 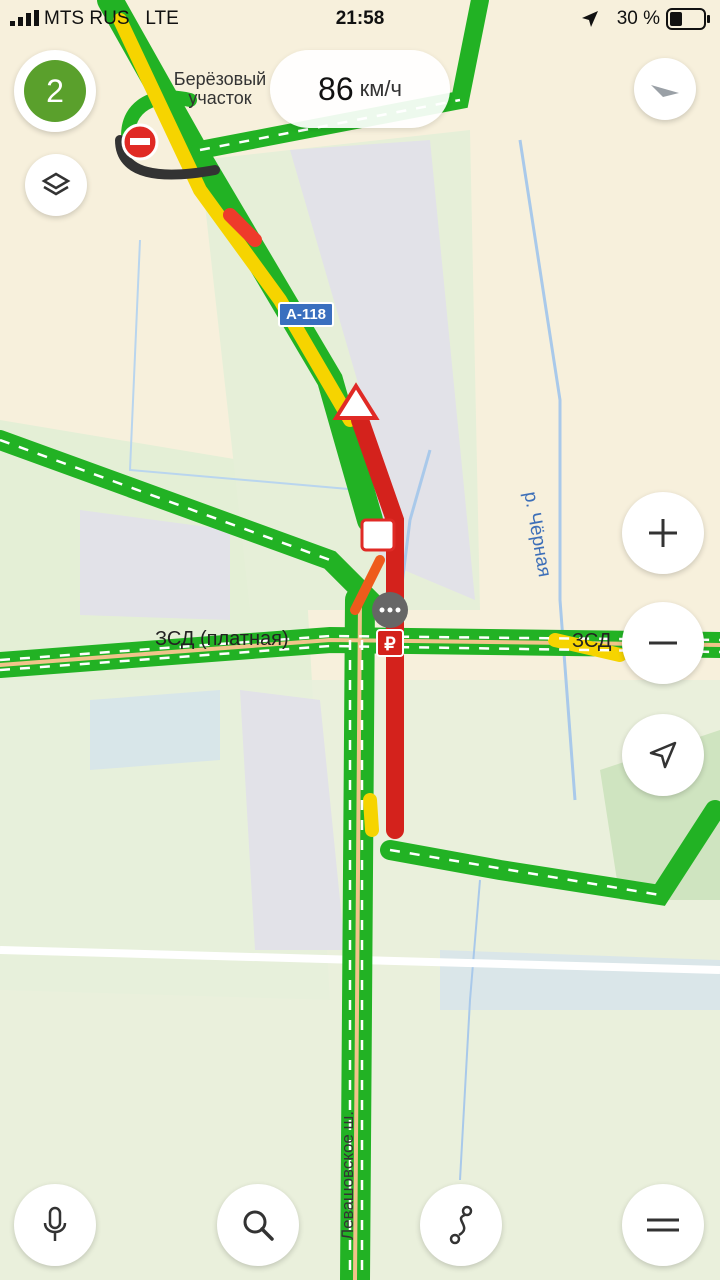 I want to click on voice-button, so click(x=55, y=1225).